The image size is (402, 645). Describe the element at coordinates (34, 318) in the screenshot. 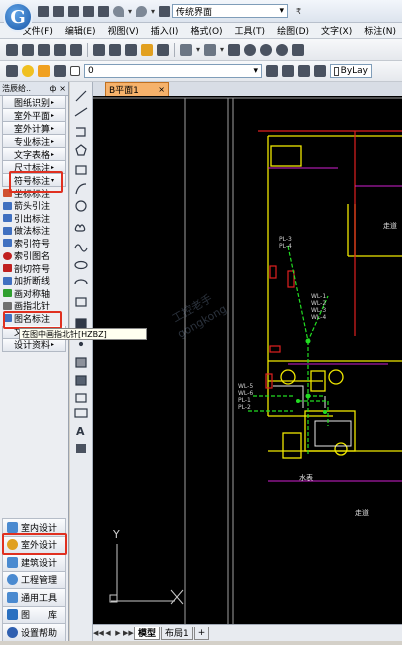

I see `sub-title-annotation: 图名标注` at that location.